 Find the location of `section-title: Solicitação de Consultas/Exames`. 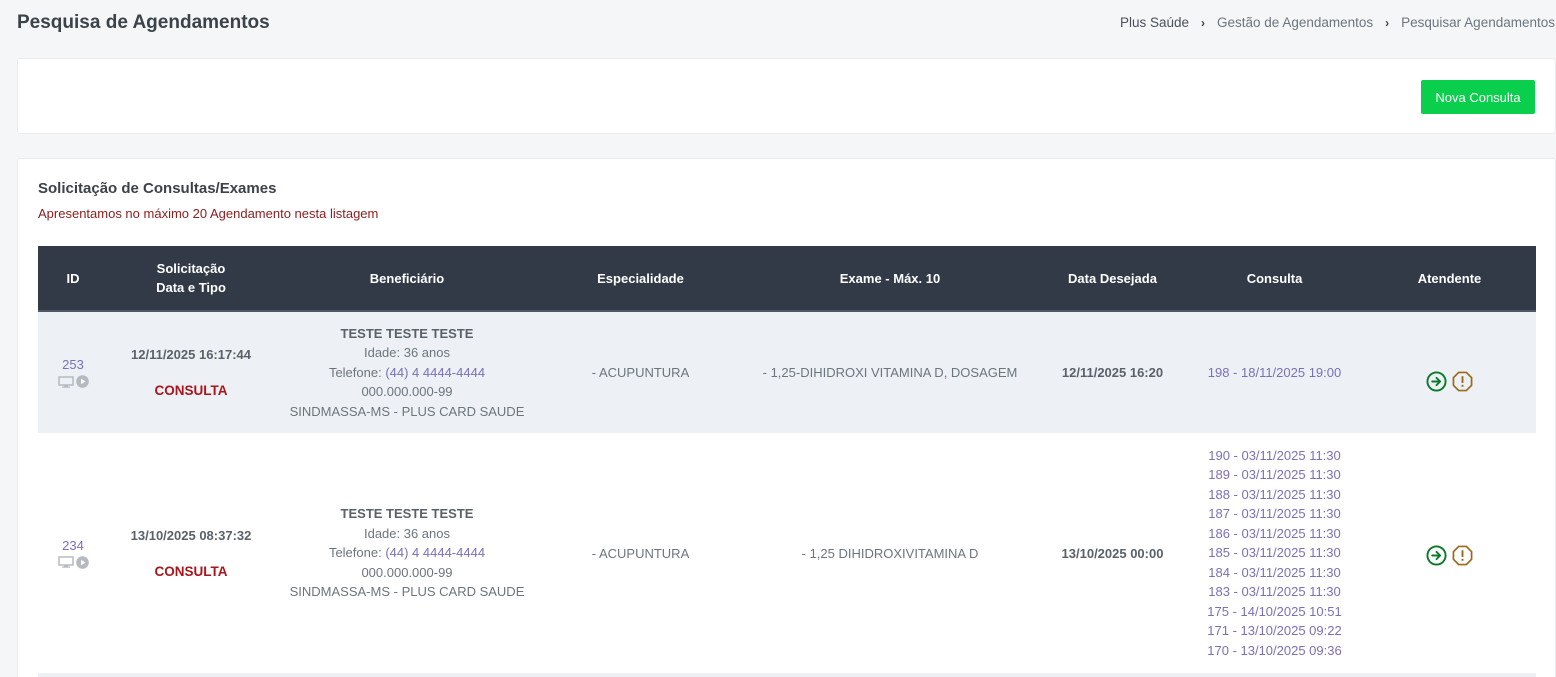

section-title: Solicitação de Consultas/Exames is located at coordinates (157, 188).